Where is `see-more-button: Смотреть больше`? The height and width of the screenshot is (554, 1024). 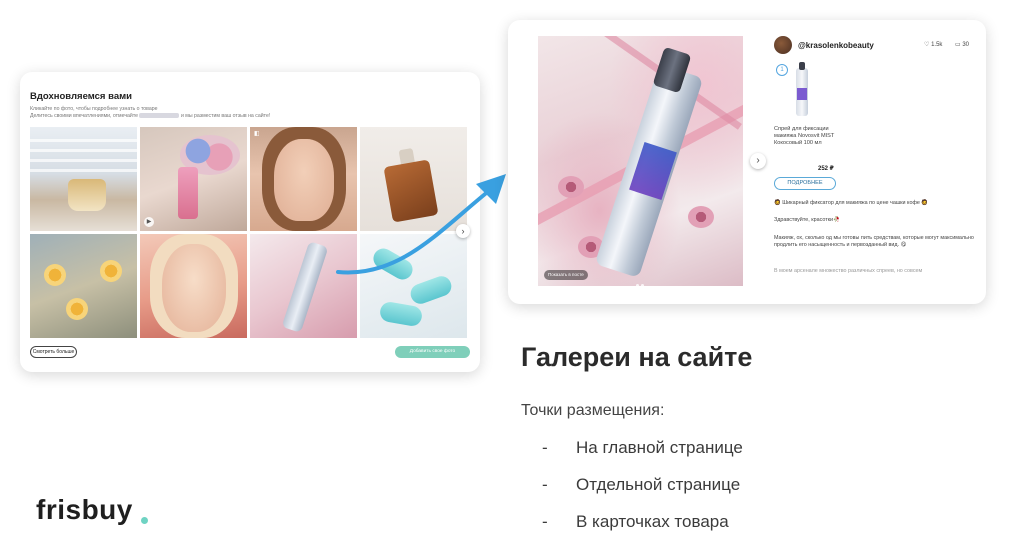 see-more-button: Смотреть больше is located at coordinates (53, 352).